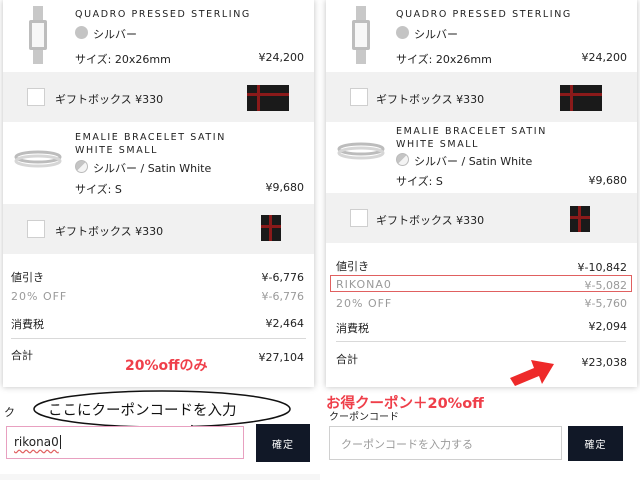 The height and width of the screenshot is (480, 640). Describe the element at coordinates (364, 417) in the screenshot. I see `coupon-label: クーポンコード` at that location.